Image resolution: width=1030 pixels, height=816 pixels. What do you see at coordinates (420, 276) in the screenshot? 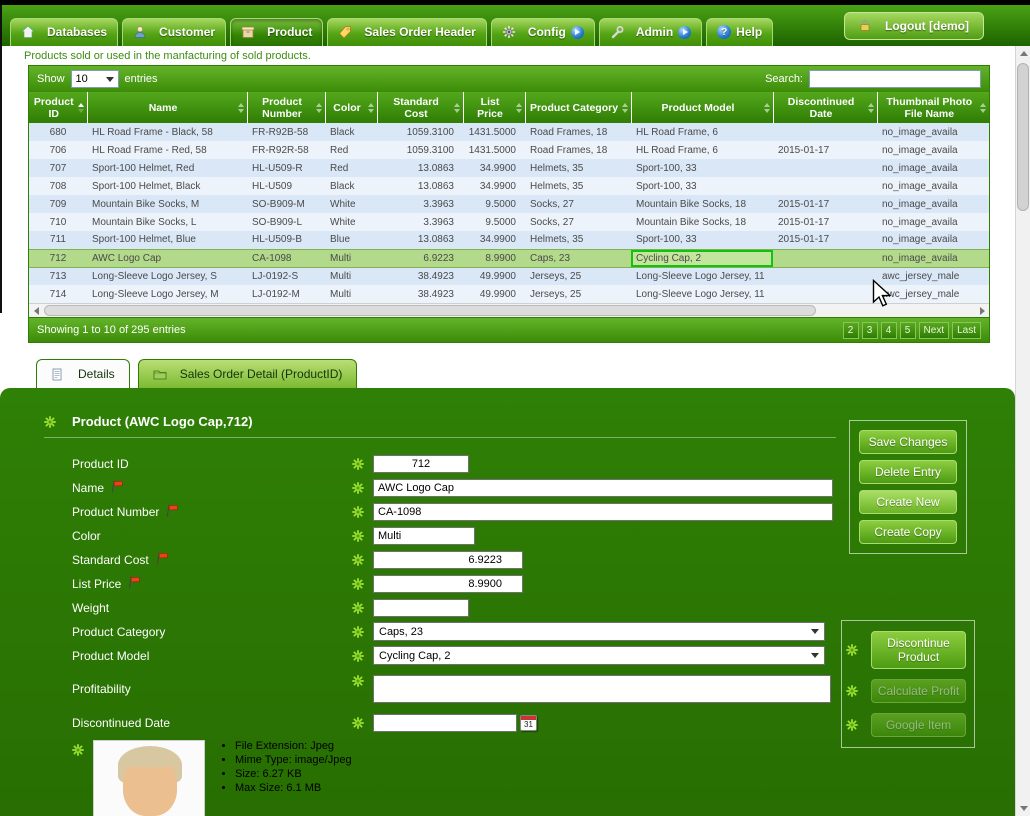
I see `table-cell: 38.4923` at bounding box center [420, 276].